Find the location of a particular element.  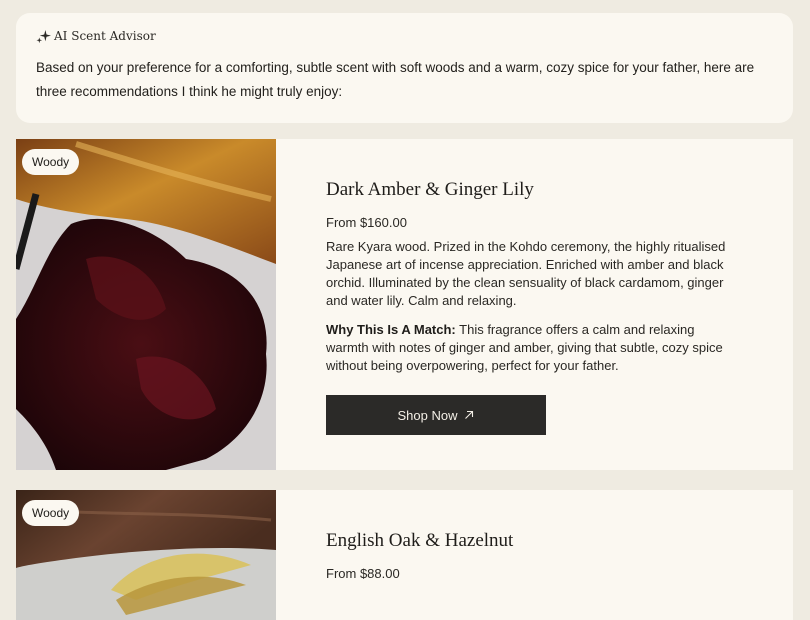

product-name: Dark Amber & Ginger Lily is located at coordinates (430, 190).